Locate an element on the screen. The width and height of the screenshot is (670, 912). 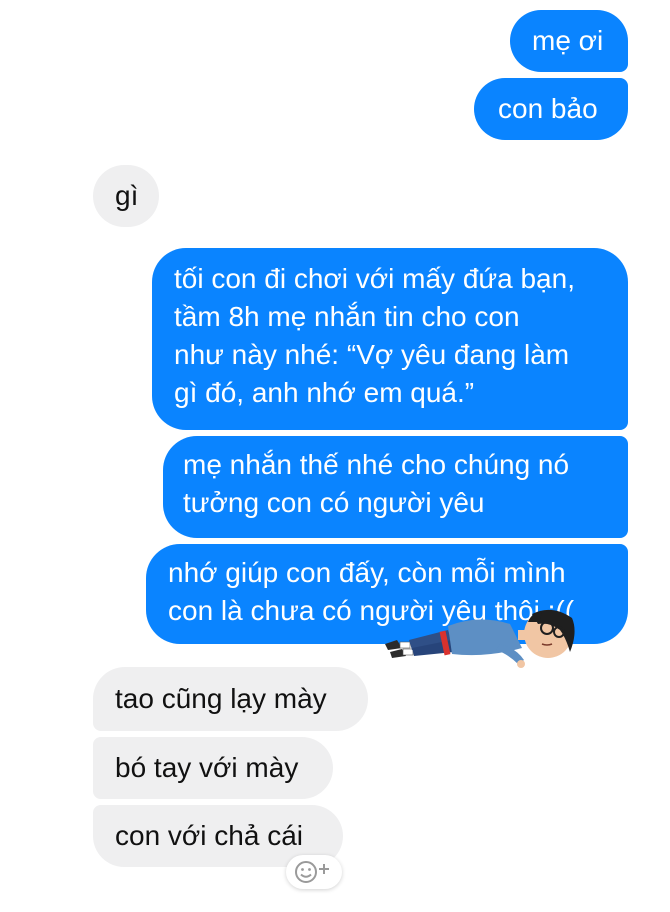
message-text-line: tầm 8h mẹ nhắn tin cho con is located at coordinates (347, 316).